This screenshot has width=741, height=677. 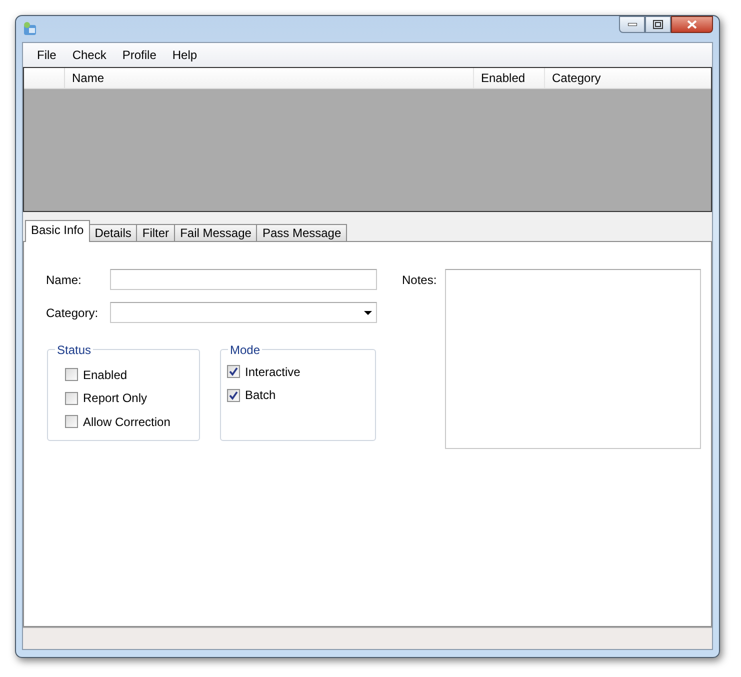 What do you see at coordinates (245, 350) in the screenshot?
I see `group-title: Mode` at bounding box center [245, 350].